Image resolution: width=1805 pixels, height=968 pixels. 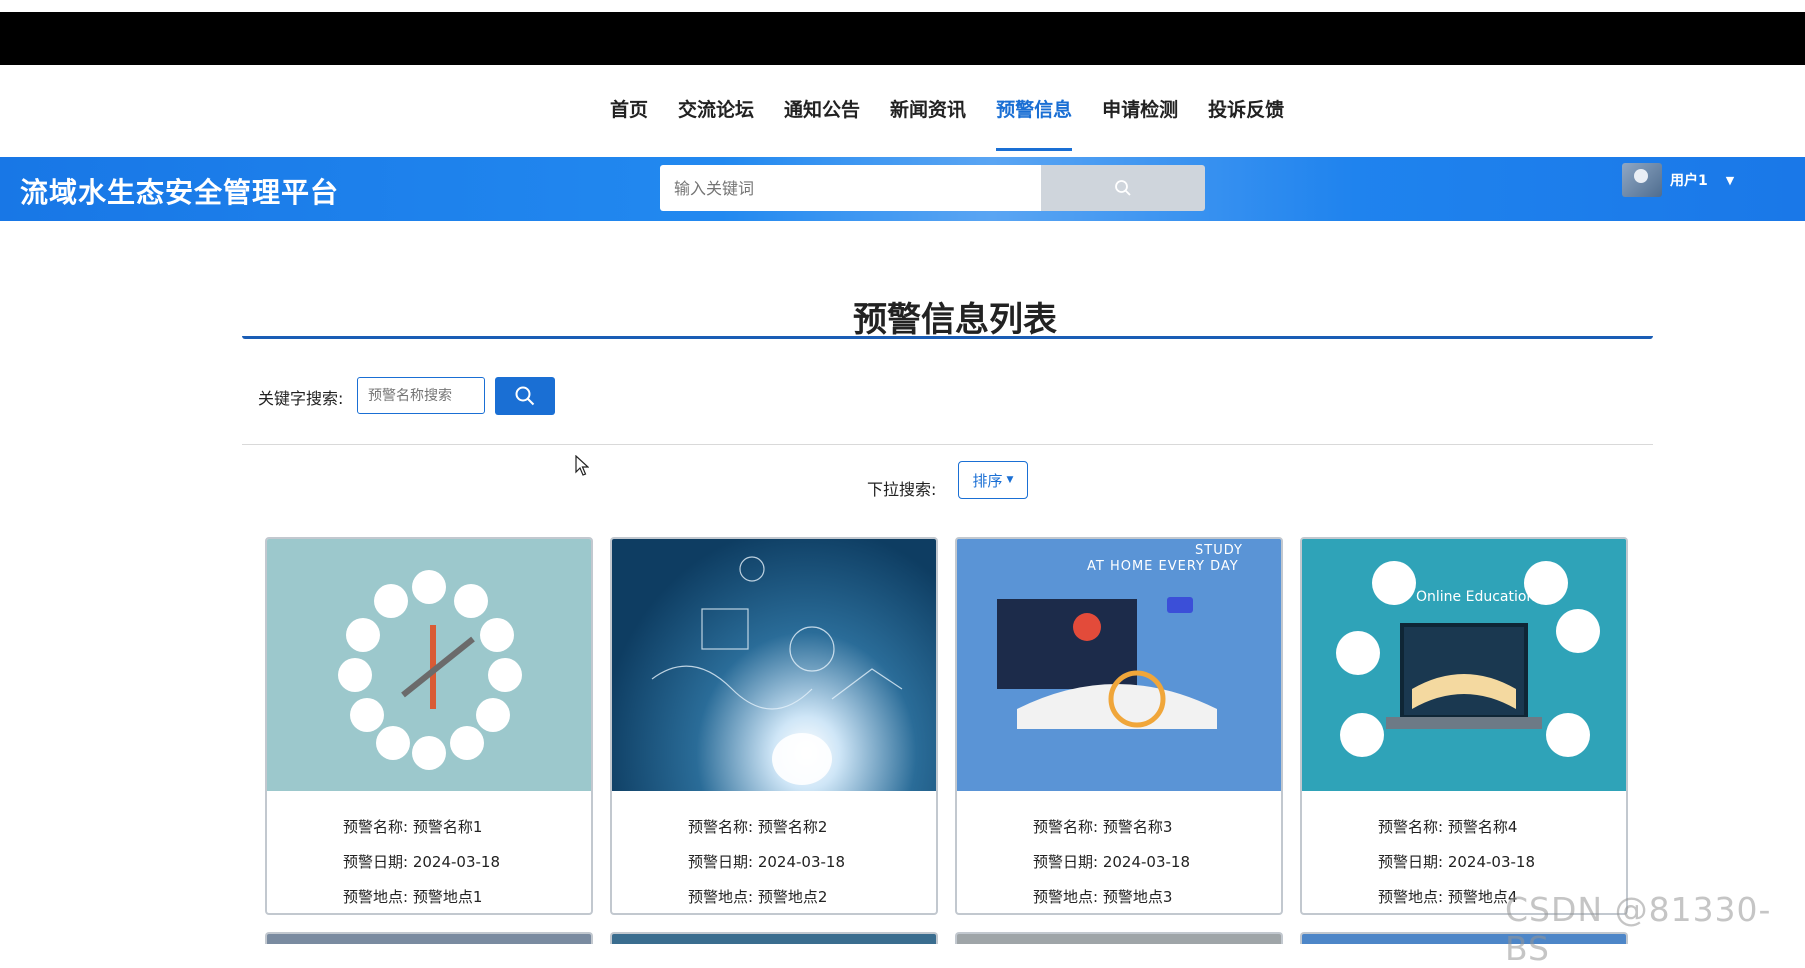 What do you see at coordinates (902, 6) in the screenshot?
I see `window-top-strip` at bounding box center [902, 6].